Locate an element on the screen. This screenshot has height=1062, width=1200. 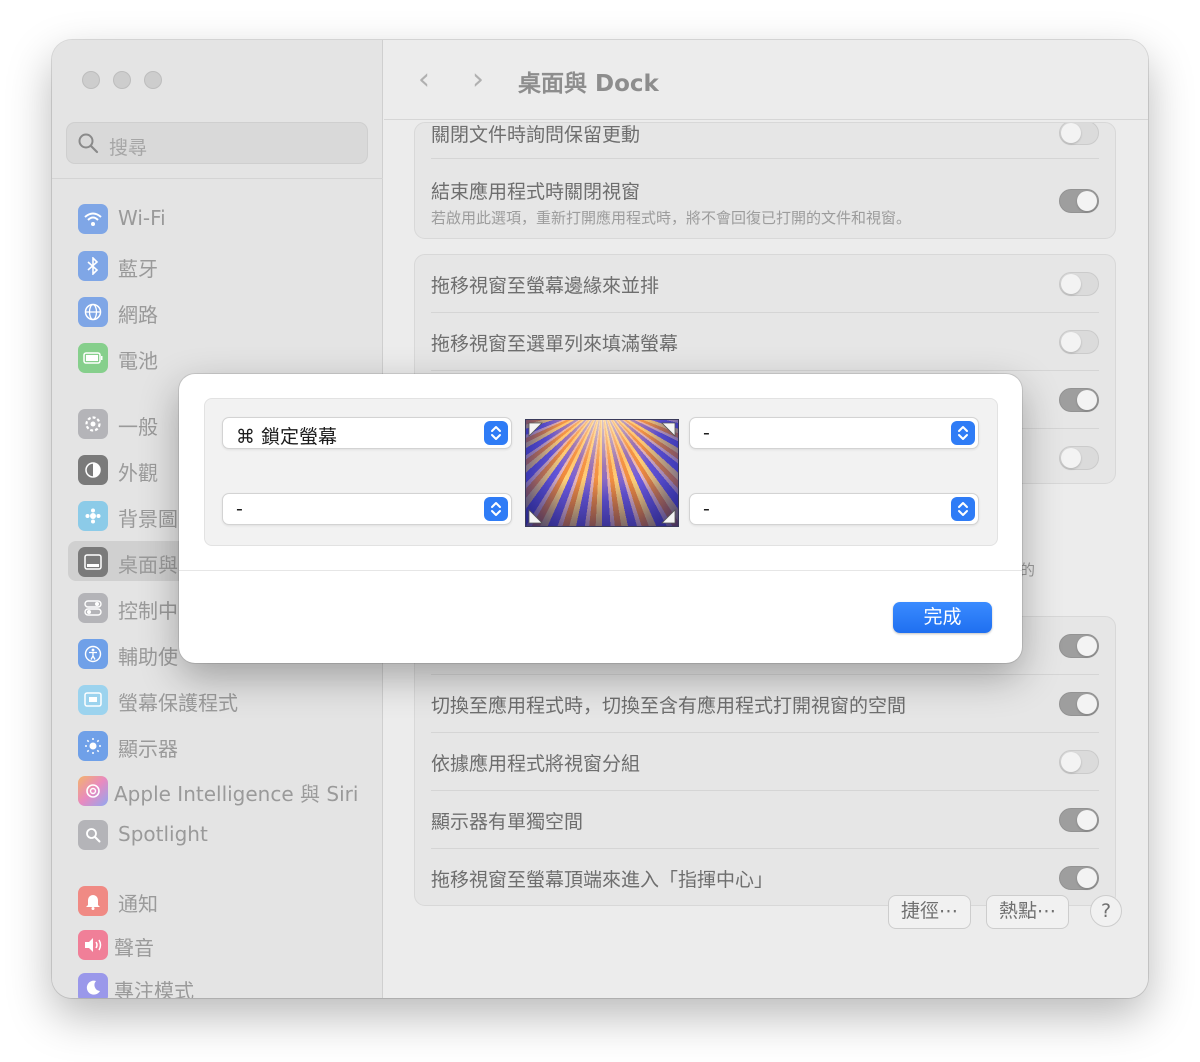
sidebar-item-label: 控制中 is located at coordinates (148, 611).